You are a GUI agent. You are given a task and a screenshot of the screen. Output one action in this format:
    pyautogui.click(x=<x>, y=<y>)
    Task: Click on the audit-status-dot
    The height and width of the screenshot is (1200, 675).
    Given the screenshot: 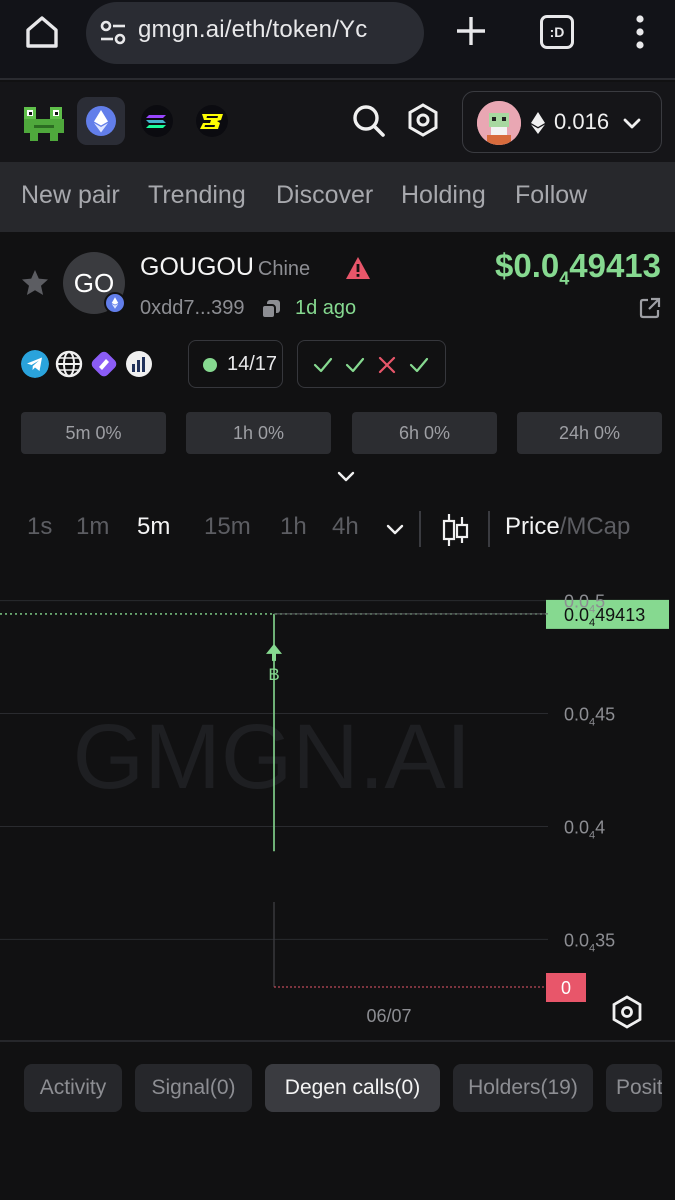 What is the action you would take?
    pyautogui.click(x=210, y=365)
    